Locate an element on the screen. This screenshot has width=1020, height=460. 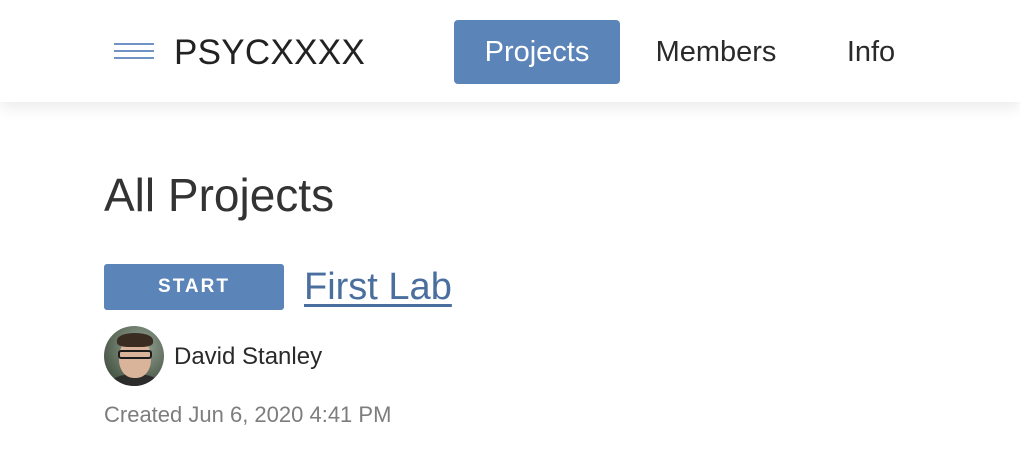
hamburger-menu-icon is located at coordinates (134, 52).